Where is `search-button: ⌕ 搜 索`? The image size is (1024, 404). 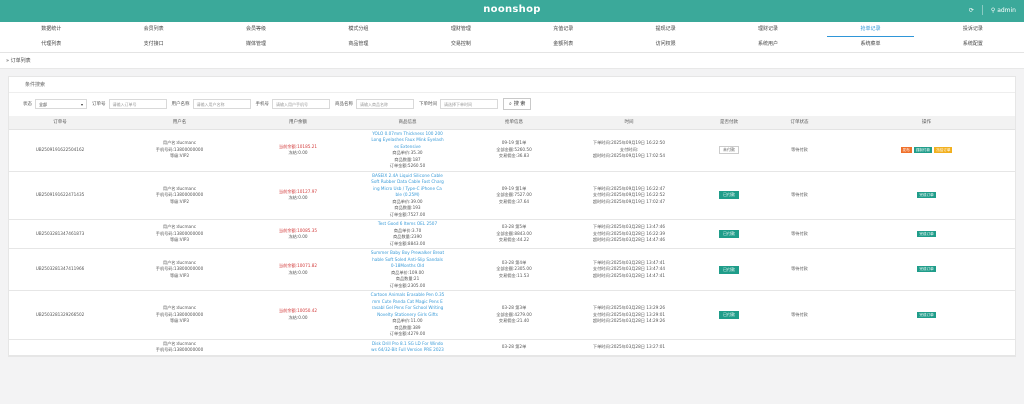 search-button: ⌕ 搜 索 is located at coordinates (517, 104).